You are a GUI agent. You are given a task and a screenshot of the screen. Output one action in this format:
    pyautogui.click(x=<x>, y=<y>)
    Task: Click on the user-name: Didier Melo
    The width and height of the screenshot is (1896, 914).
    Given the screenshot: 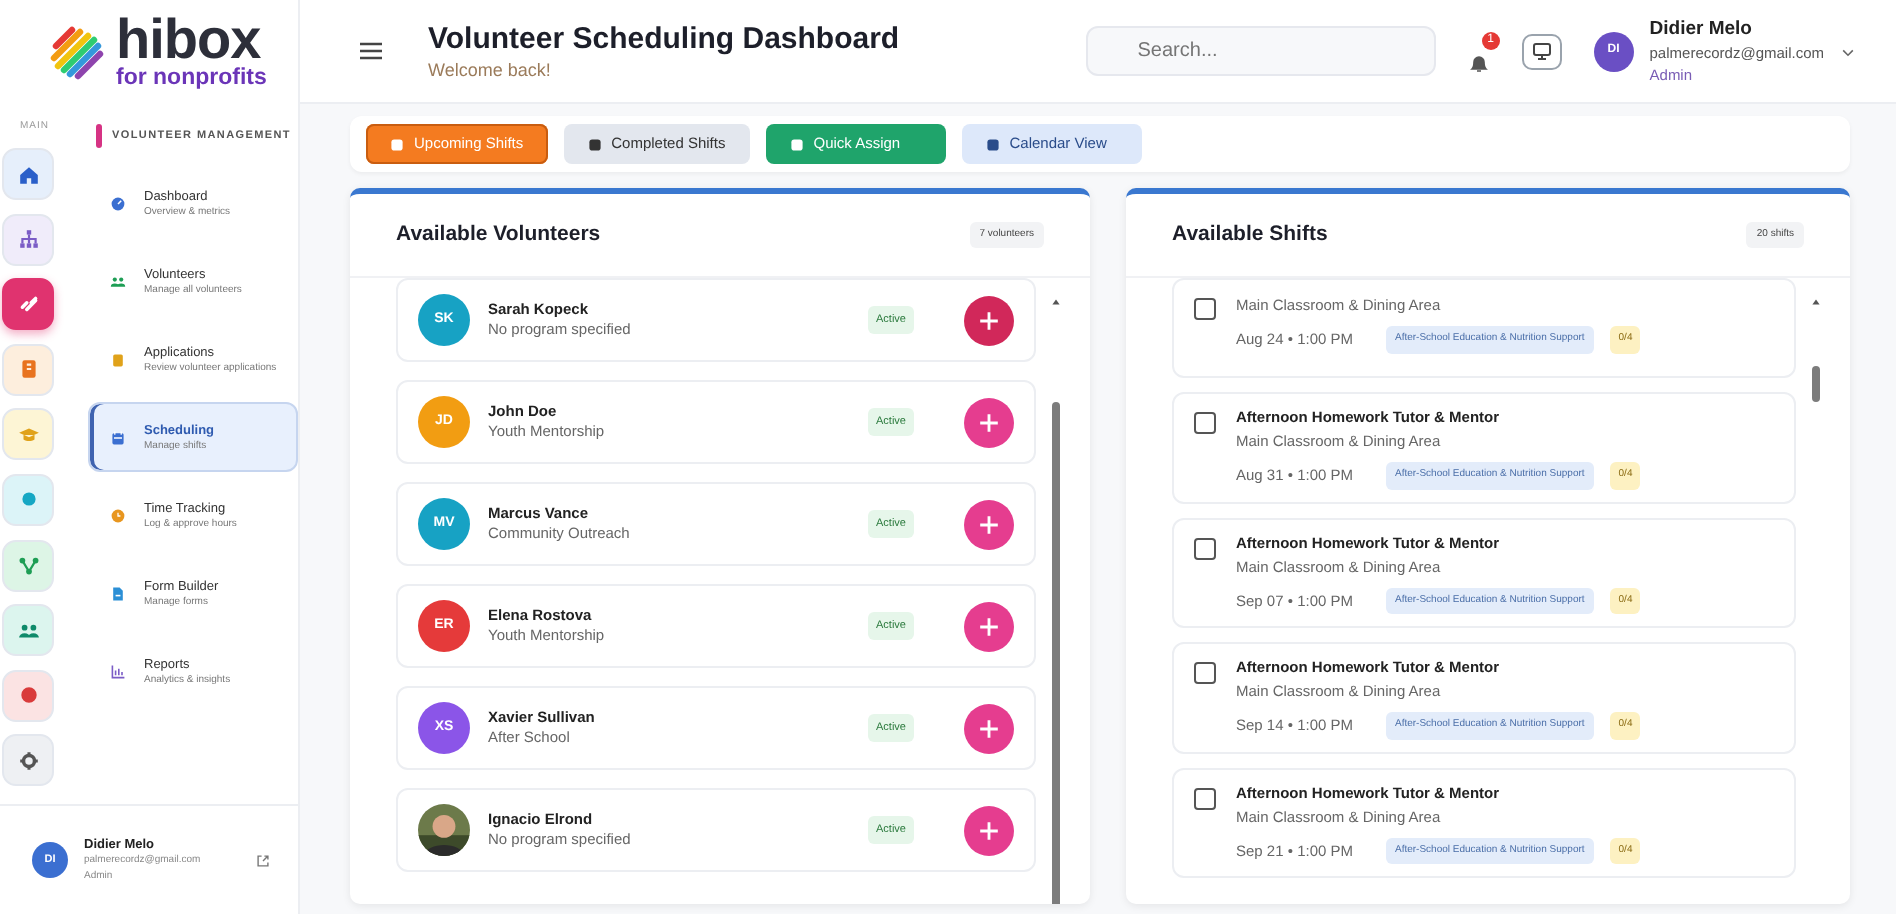 What is the action you would take?
    pyautogui.click(x=1701, y=29)
    